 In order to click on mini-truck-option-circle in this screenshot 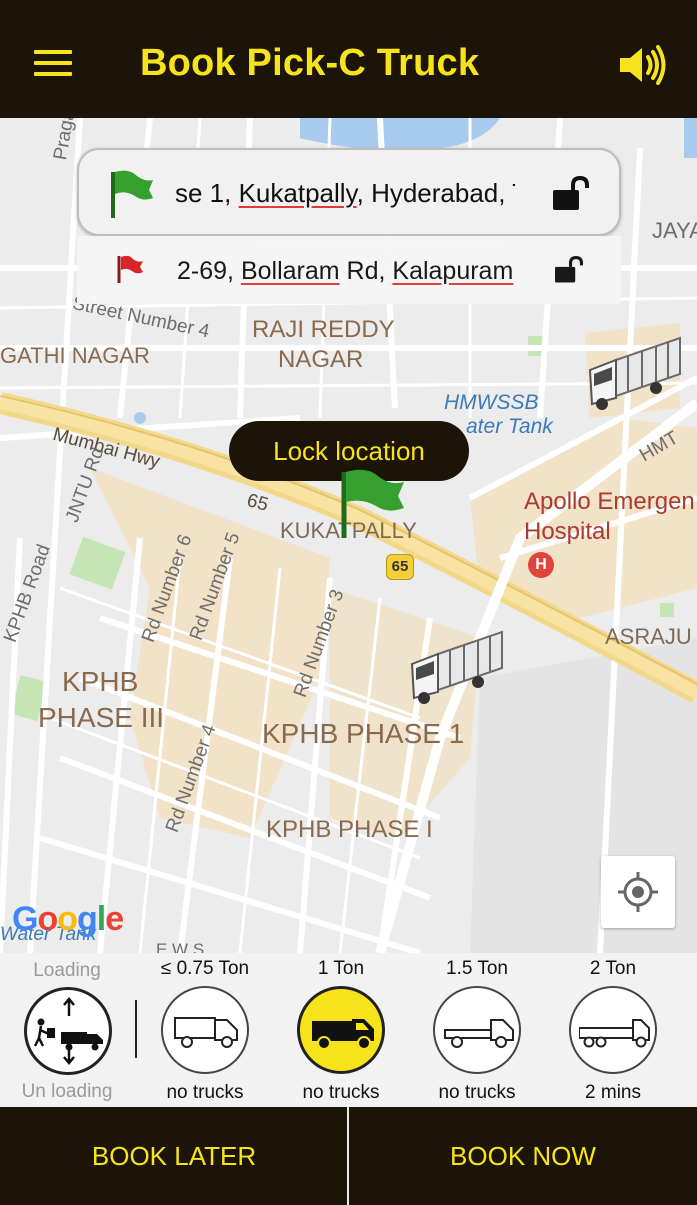, I will do `click(205, 1030)`.